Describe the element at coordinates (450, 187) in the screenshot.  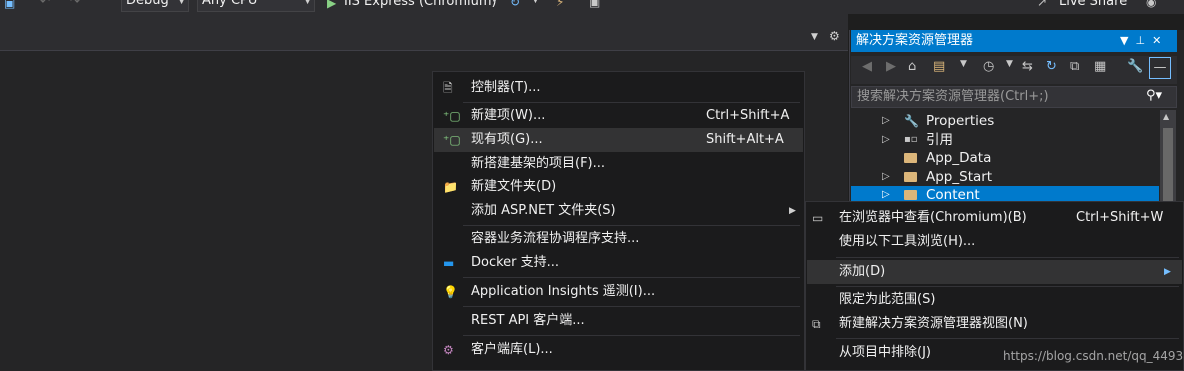
I see `new-folder-icon: 📁` at that location.